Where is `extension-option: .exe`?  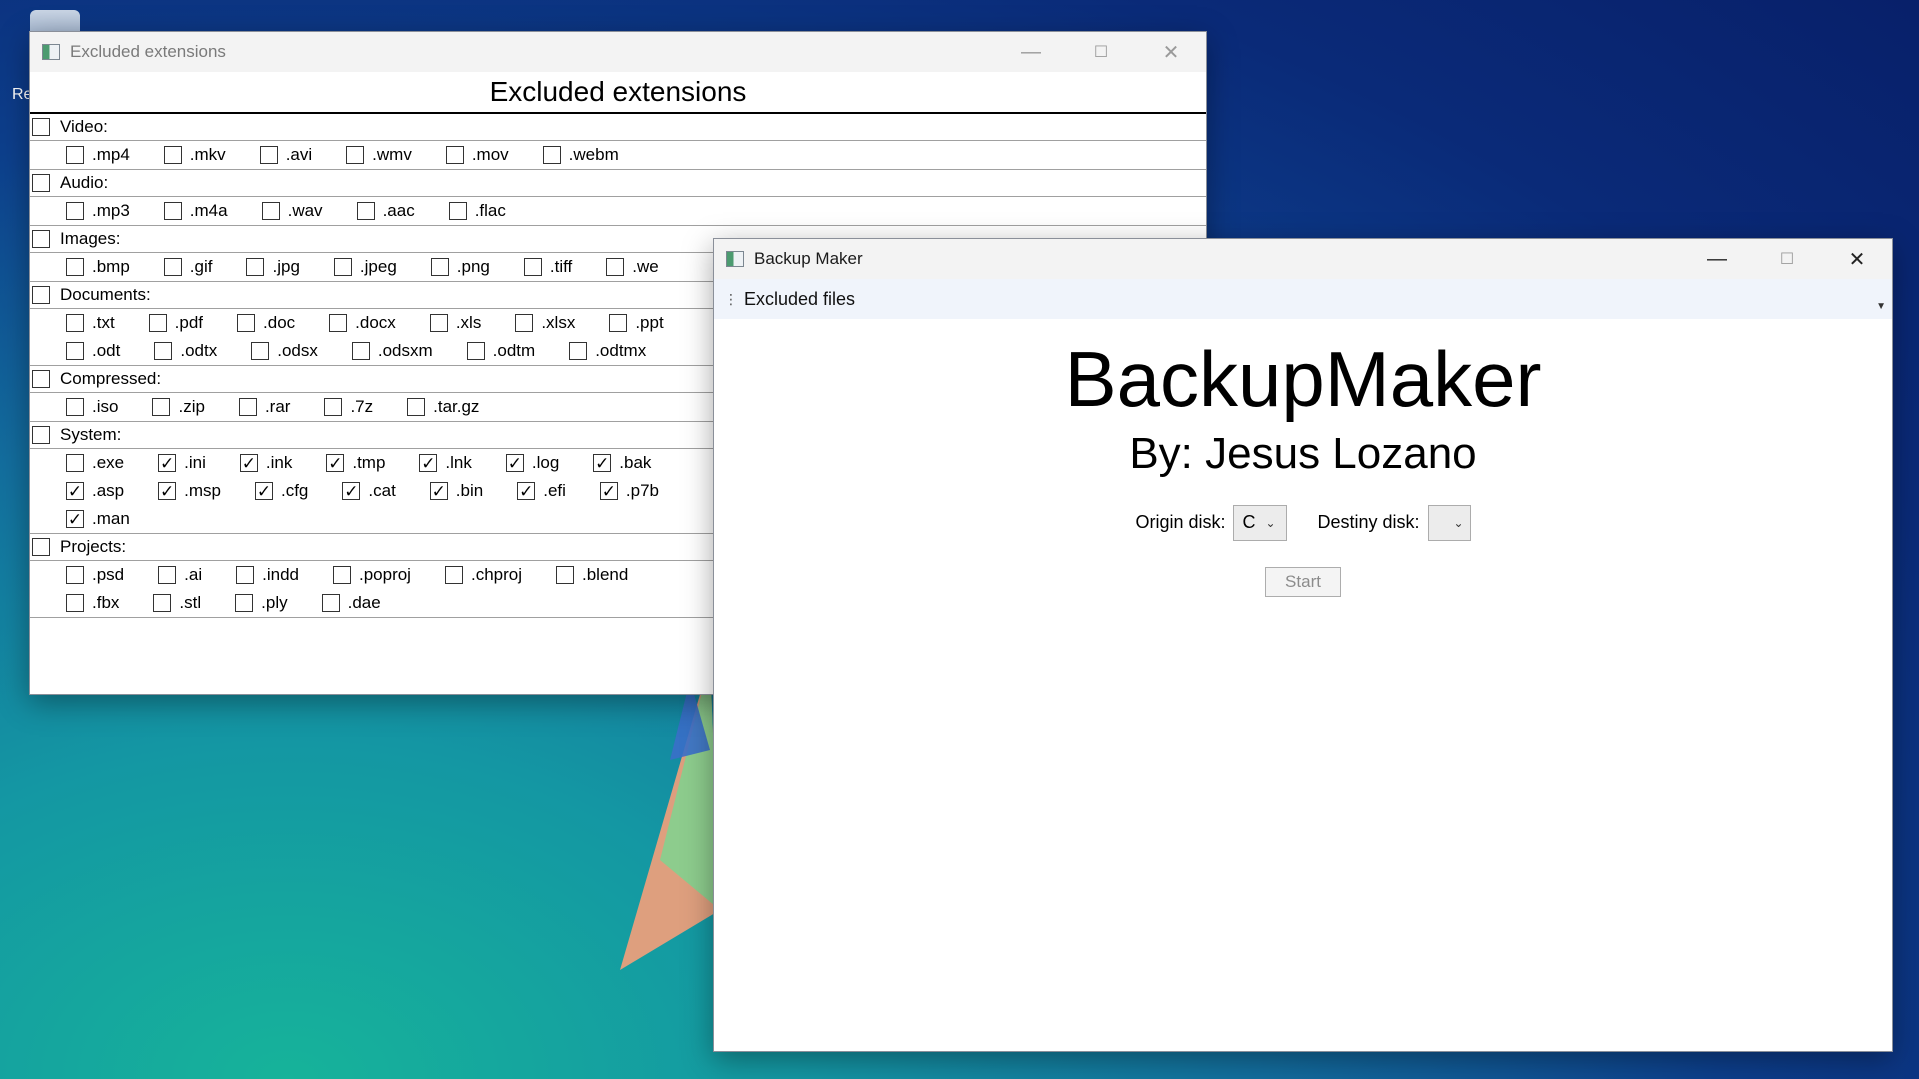
extension-option: .exe is located at coordinates (95, 463).